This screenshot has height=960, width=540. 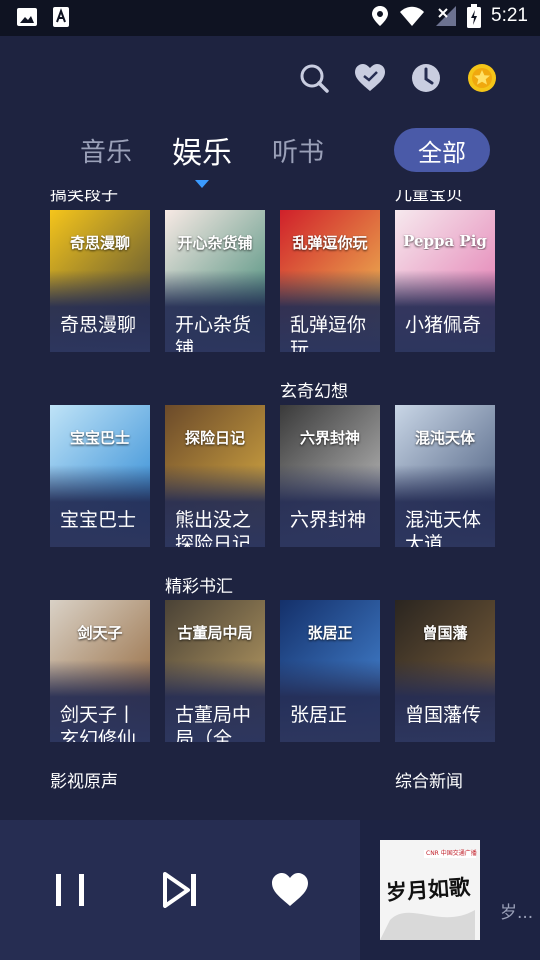 What do you see at coordinates (213, 714) in the screenshot?
I see `card-title: 古董局中` at bounding box center [213, 714].